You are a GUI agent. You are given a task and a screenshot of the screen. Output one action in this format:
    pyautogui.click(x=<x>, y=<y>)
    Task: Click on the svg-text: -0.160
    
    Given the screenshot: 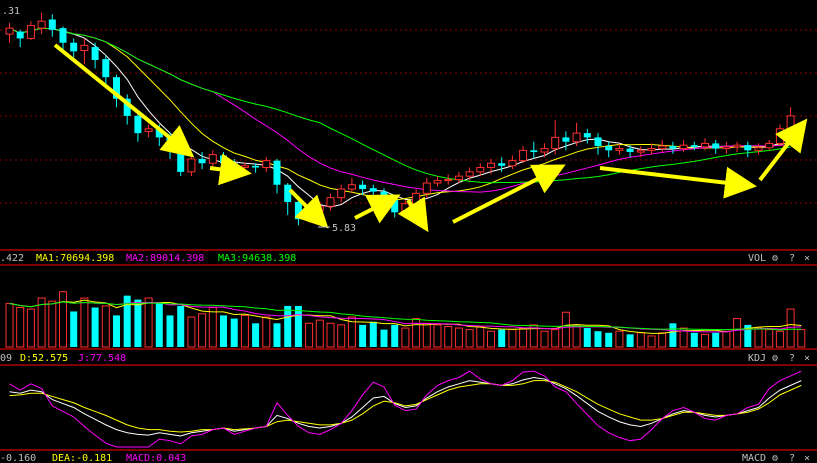 What is the action you would take?
    pyautogui.click(x=18, y=458)
    